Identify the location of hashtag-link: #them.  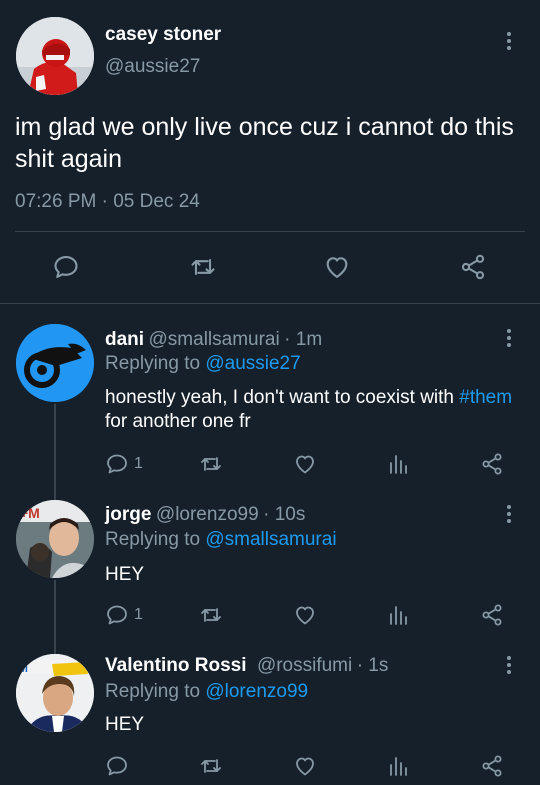
(485, 397).